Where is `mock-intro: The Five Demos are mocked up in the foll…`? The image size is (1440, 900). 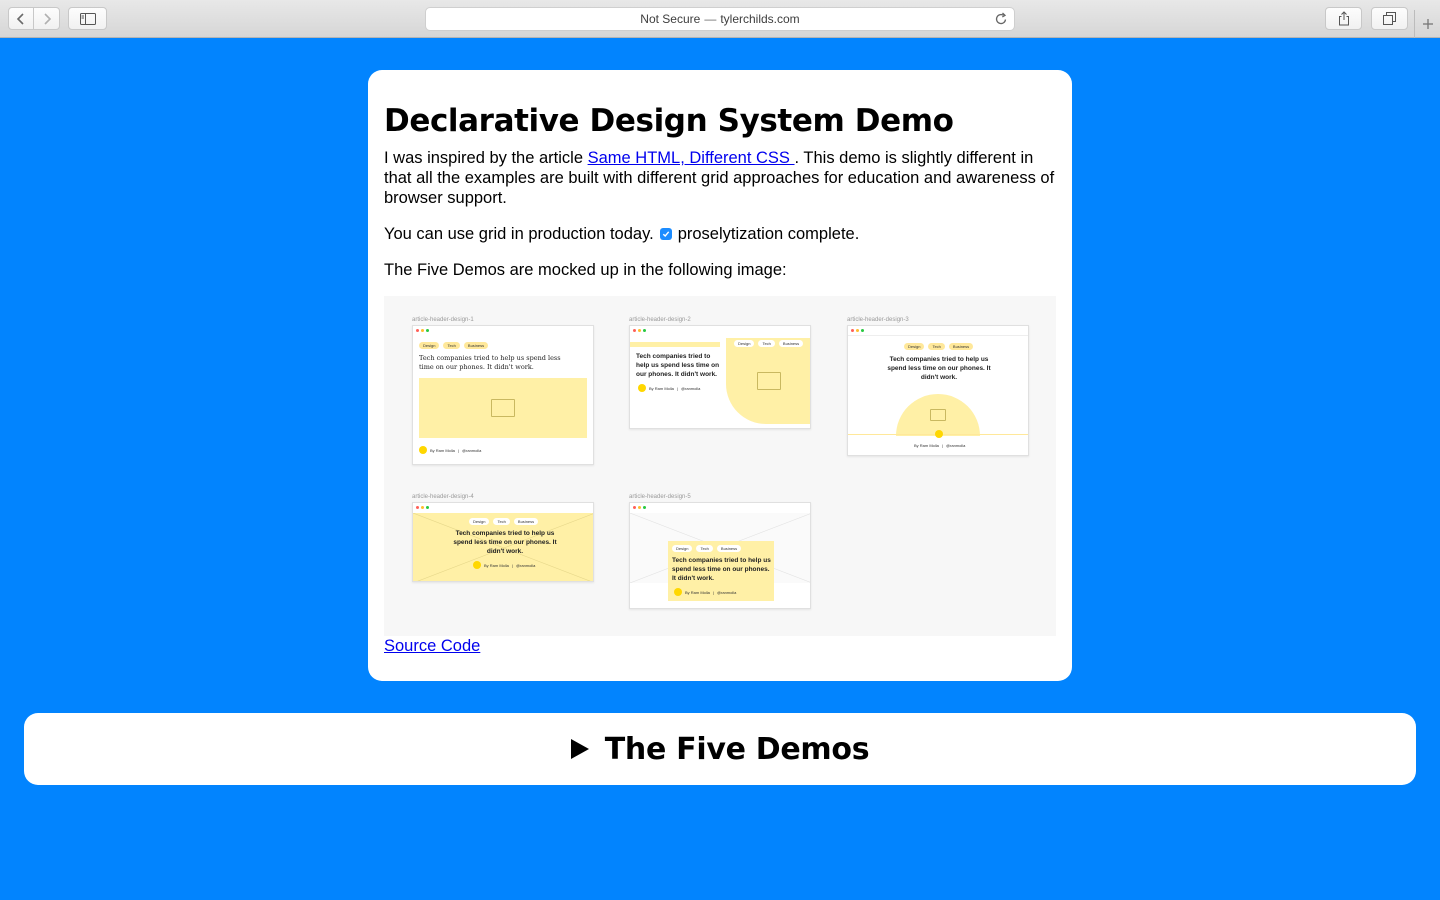 mock-intro: The Five Demos are mocked up in the foll… is located at coordinates (585, 270).